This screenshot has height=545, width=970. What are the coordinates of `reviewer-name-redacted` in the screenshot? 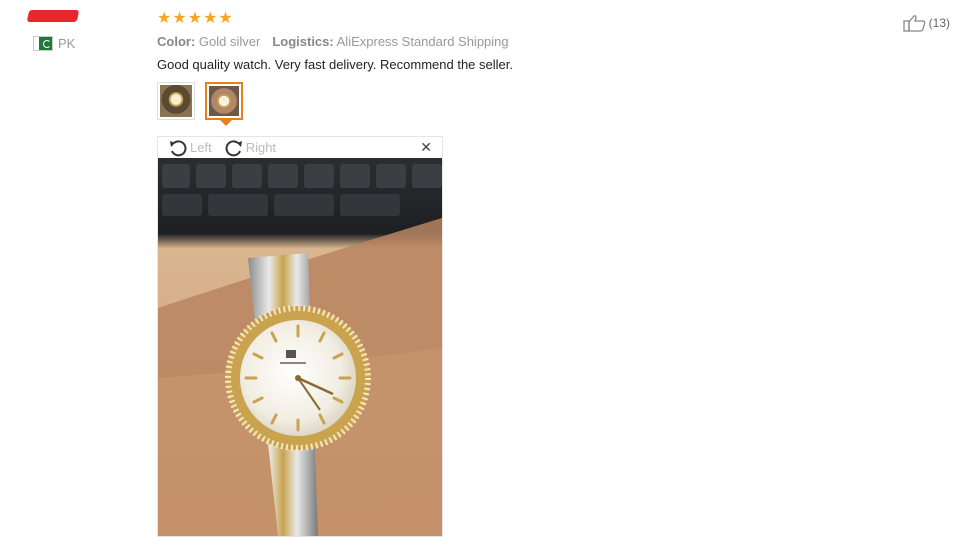 It's located at (53, 16).